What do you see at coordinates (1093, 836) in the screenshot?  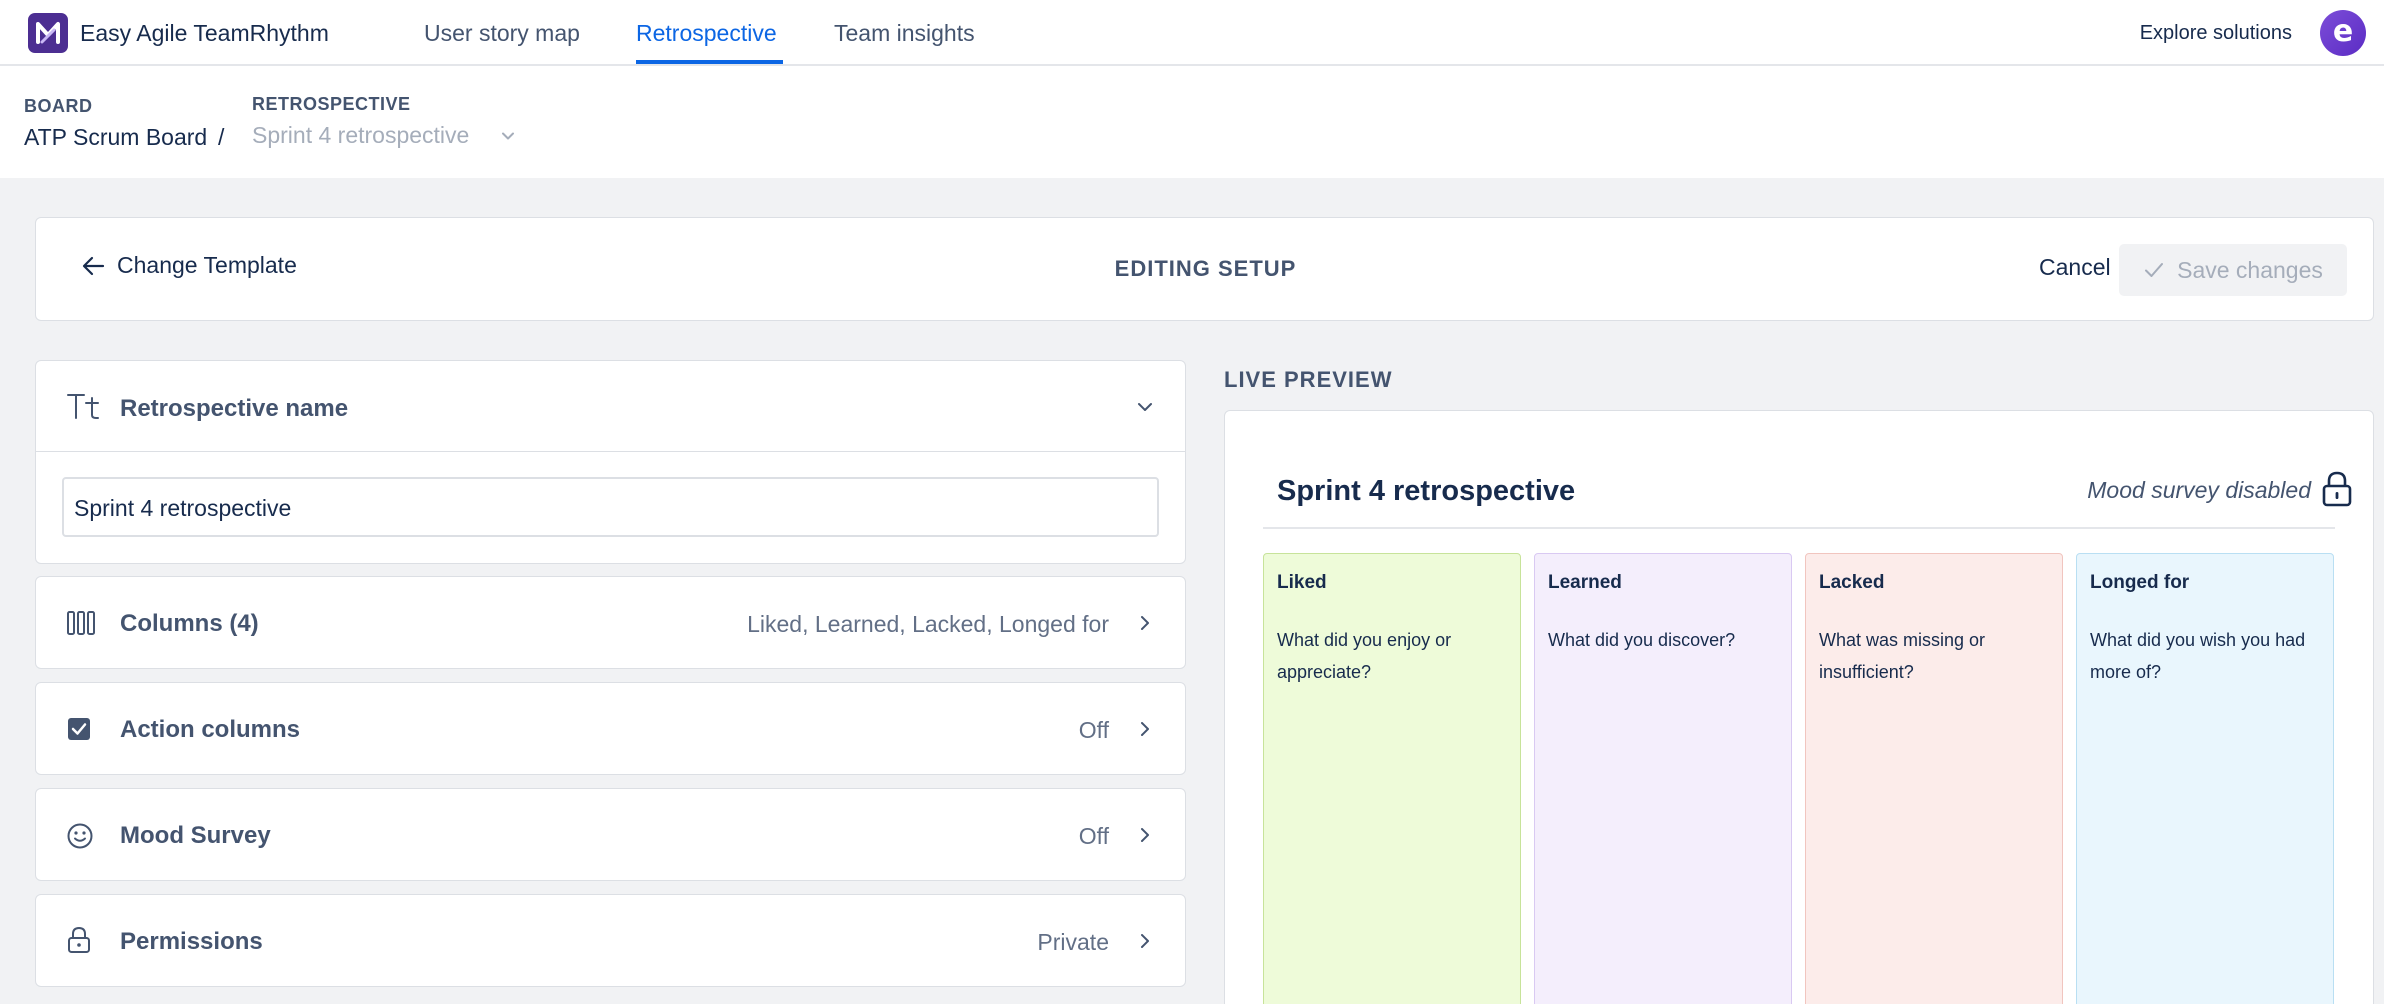 I see `mood-survey-value: Off` at bounding box center [1093, 836].